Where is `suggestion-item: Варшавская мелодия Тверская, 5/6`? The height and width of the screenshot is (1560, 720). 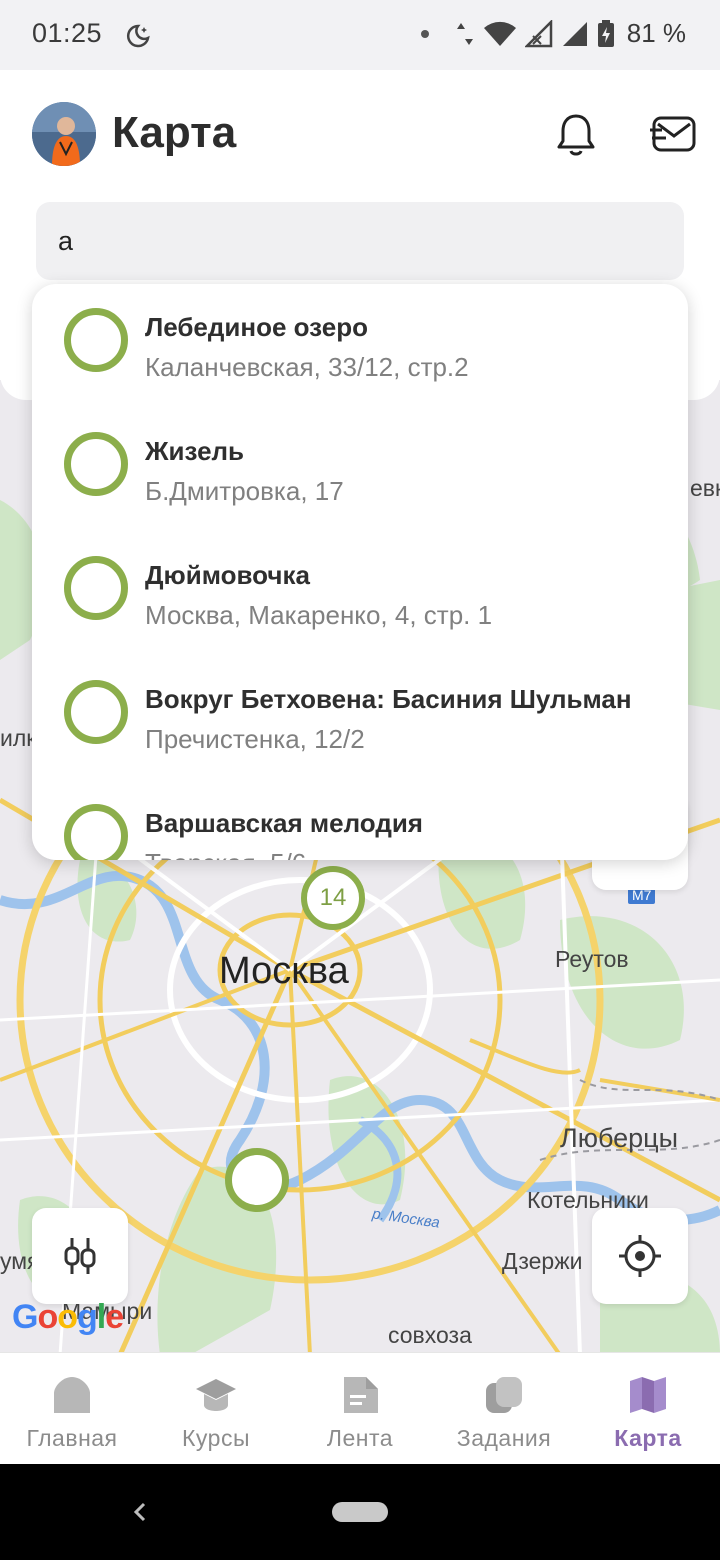
suggestion-item: Варшавская мелодия Тверская, 5/6 is located at coordinates (360, 820).